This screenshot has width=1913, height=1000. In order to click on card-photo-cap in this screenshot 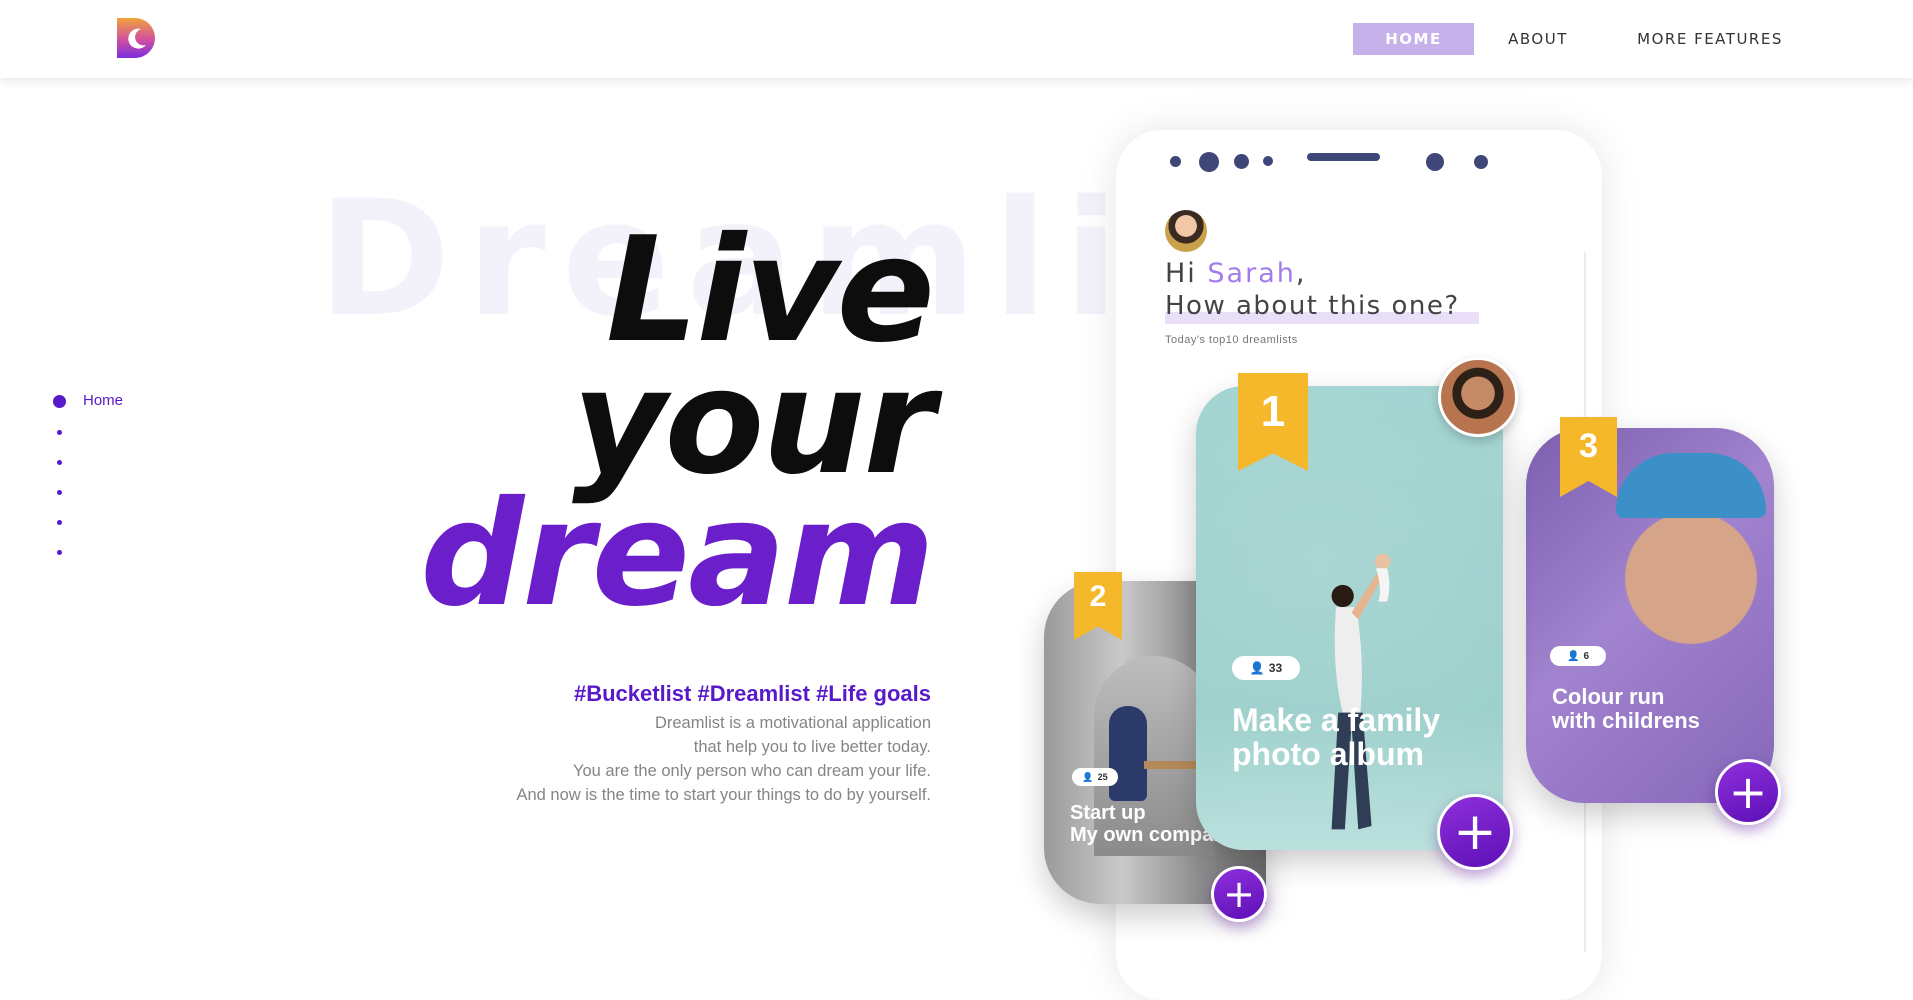, I will do `click(1691, 485)`.